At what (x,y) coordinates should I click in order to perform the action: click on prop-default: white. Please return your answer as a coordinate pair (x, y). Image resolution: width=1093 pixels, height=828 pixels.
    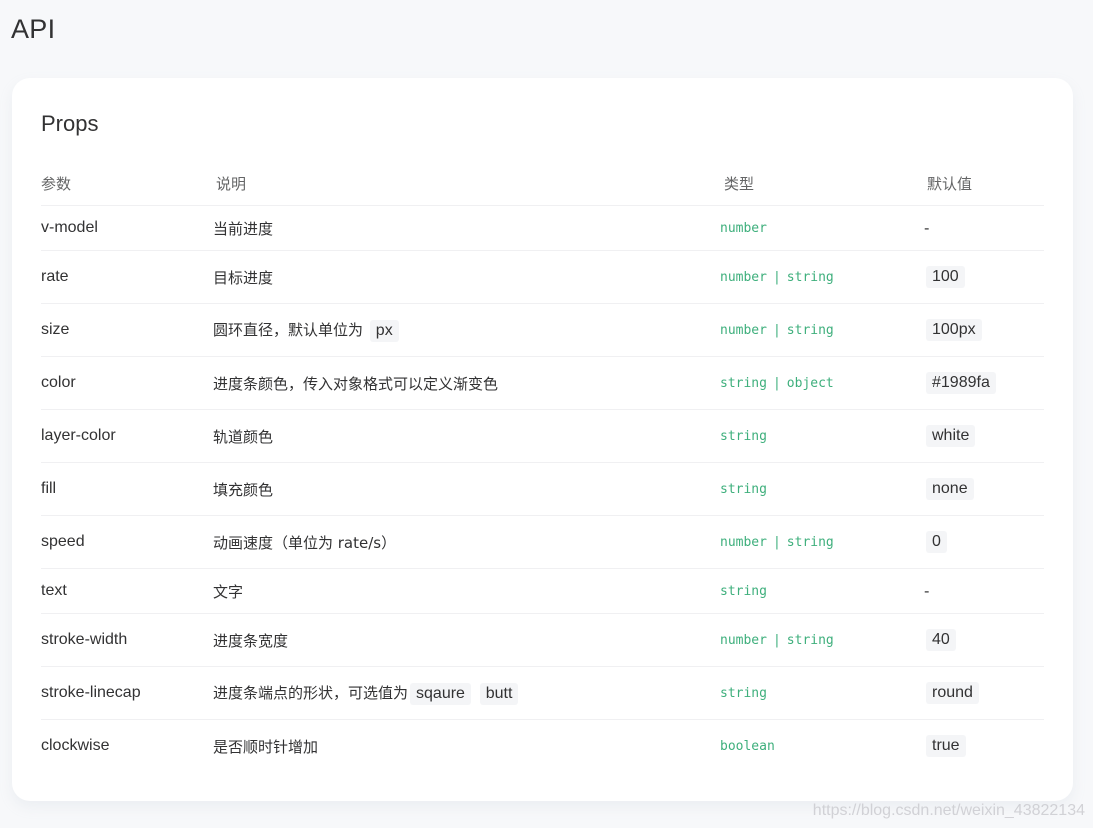
    Looking at the image, I should click on (983, 436).